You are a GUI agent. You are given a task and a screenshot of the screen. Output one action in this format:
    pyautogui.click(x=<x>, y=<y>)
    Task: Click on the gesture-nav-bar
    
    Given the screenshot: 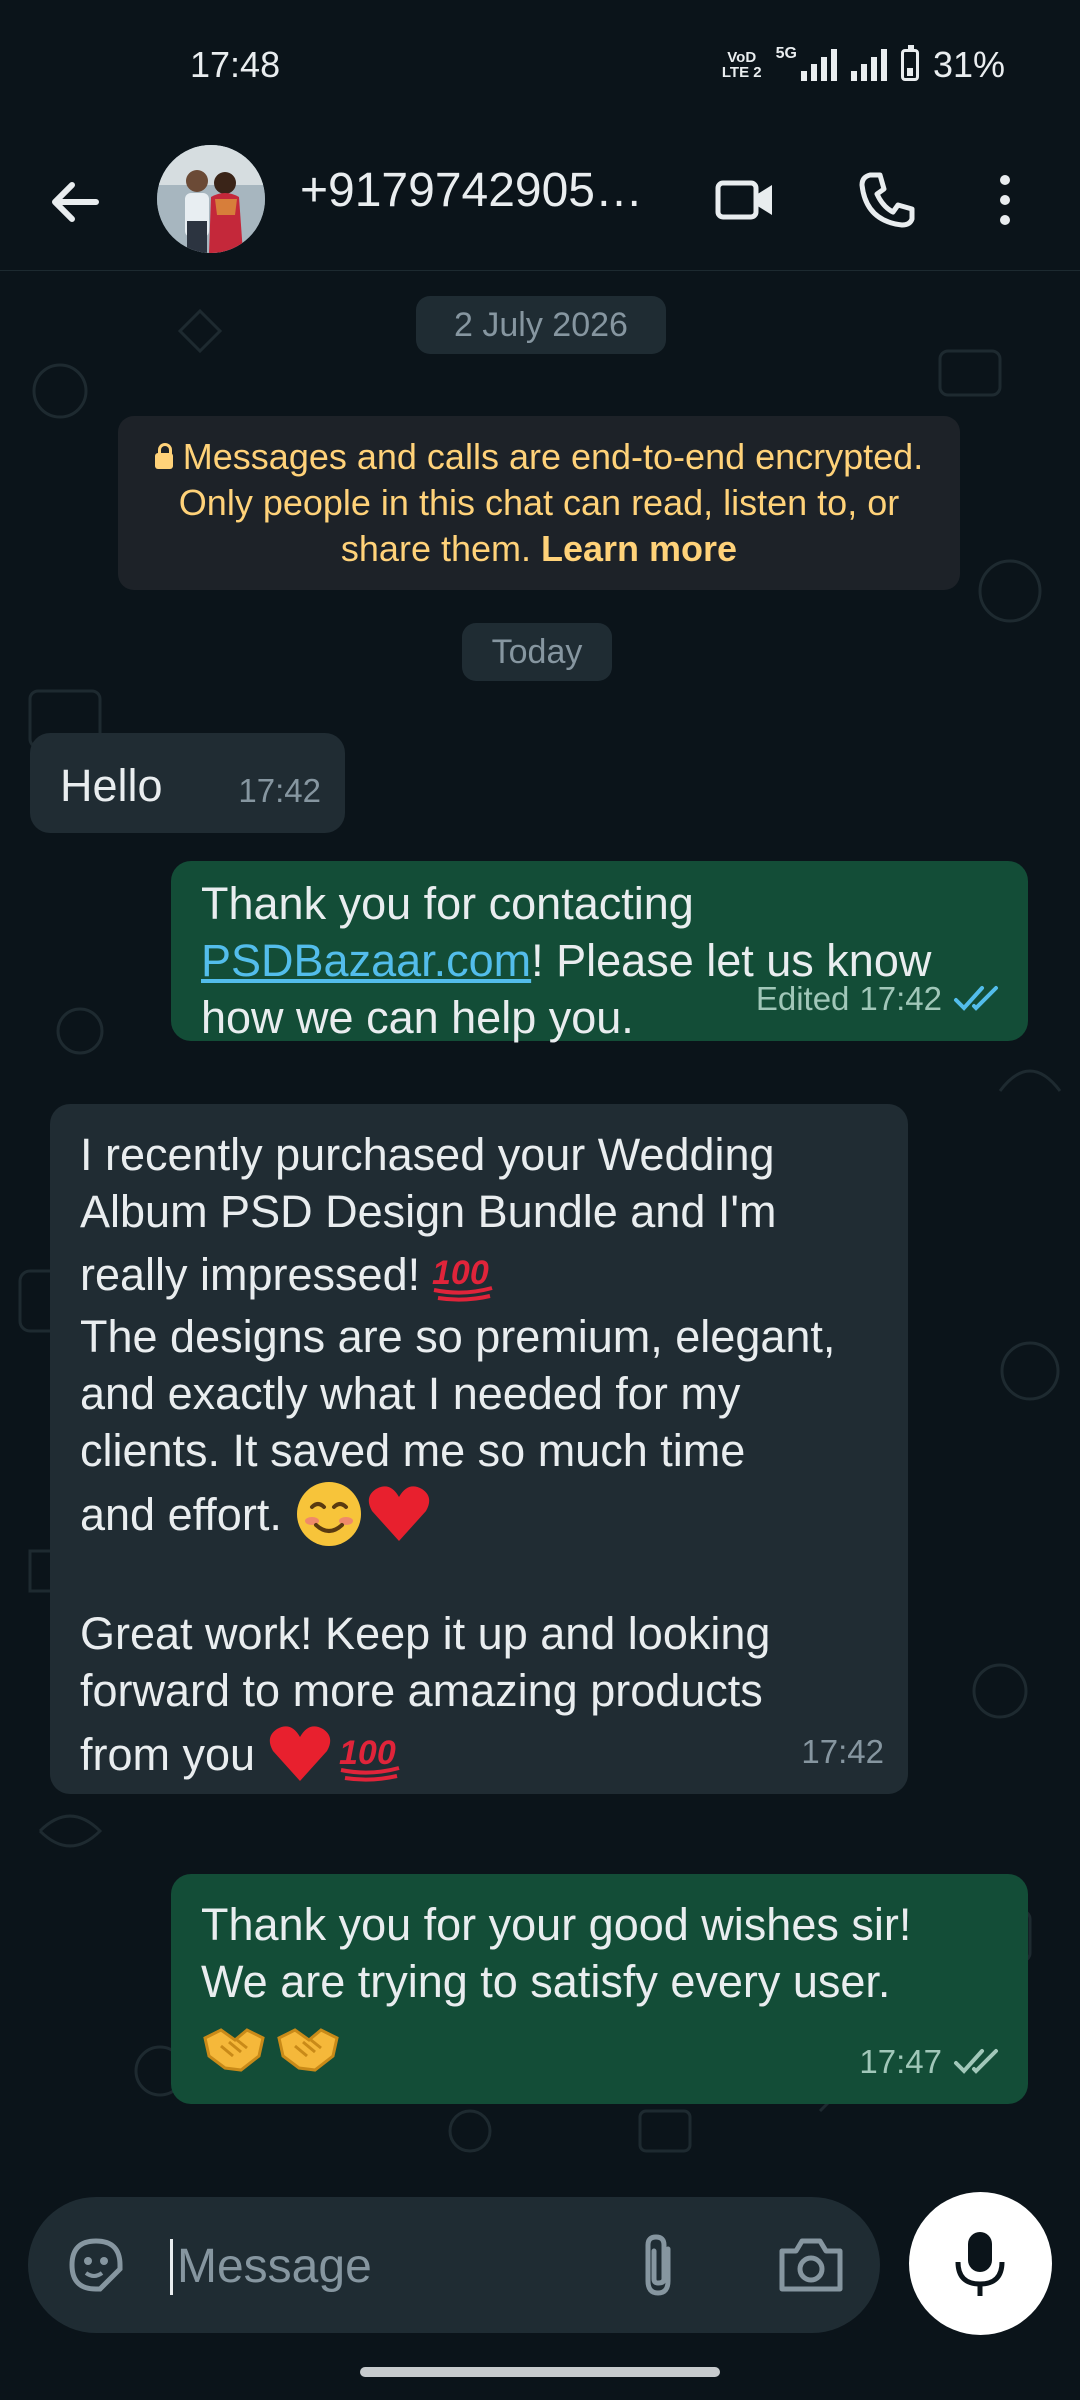 What is the action you would take?
    pyautogui.click(x=540, y=2372)
    